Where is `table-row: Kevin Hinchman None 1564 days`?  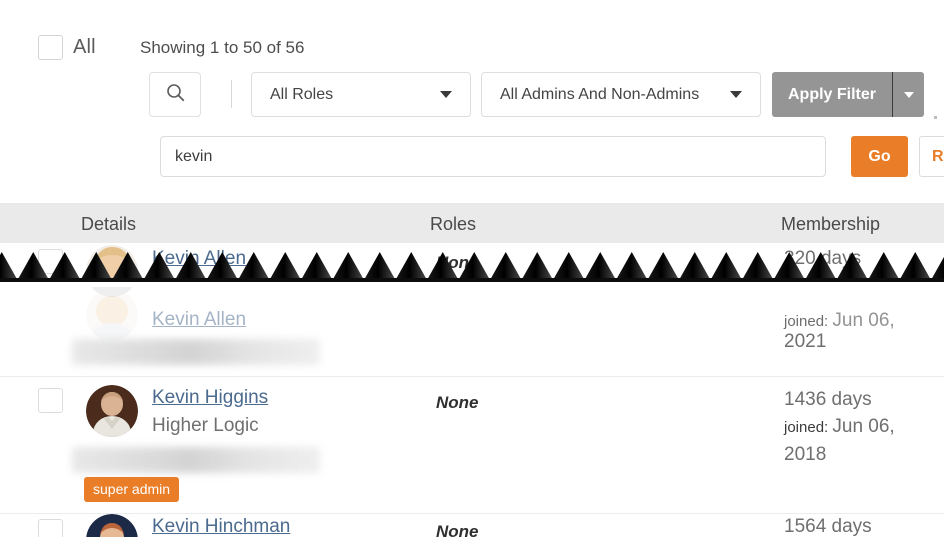 table-row: Kevin Hinchman None 1564 days is located at coordinates (472, 525).